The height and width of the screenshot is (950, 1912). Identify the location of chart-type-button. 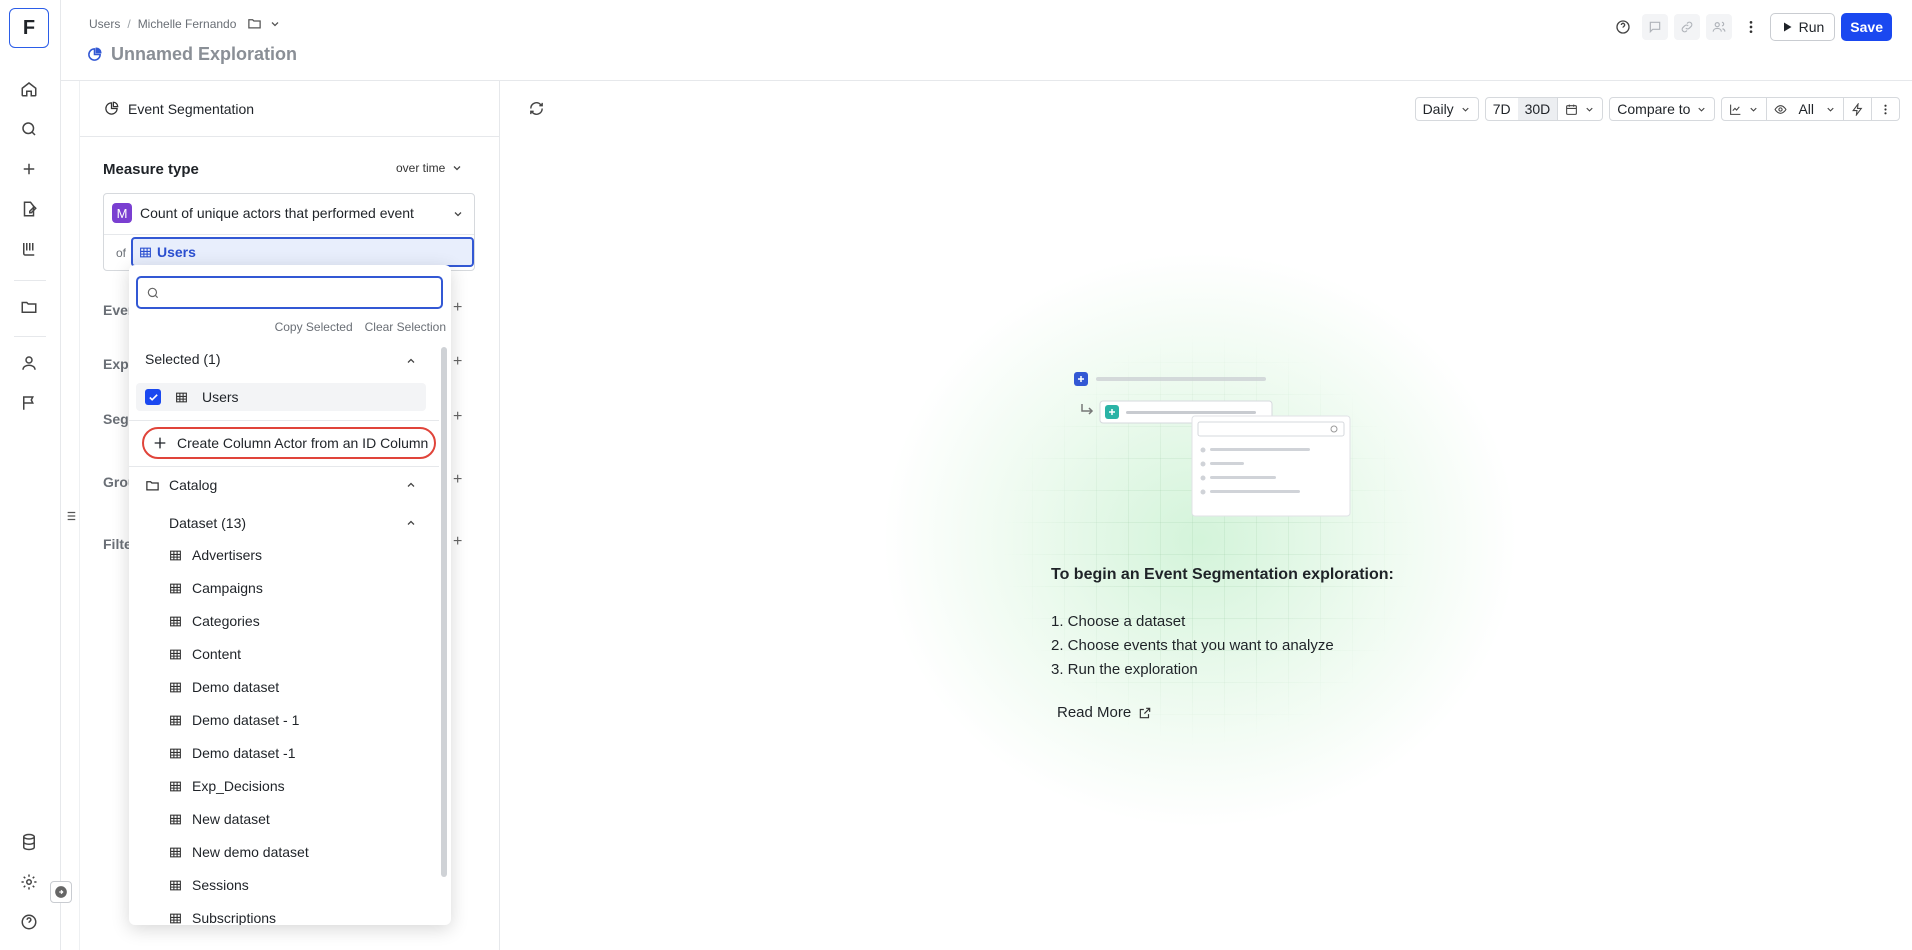
(1744, 109).